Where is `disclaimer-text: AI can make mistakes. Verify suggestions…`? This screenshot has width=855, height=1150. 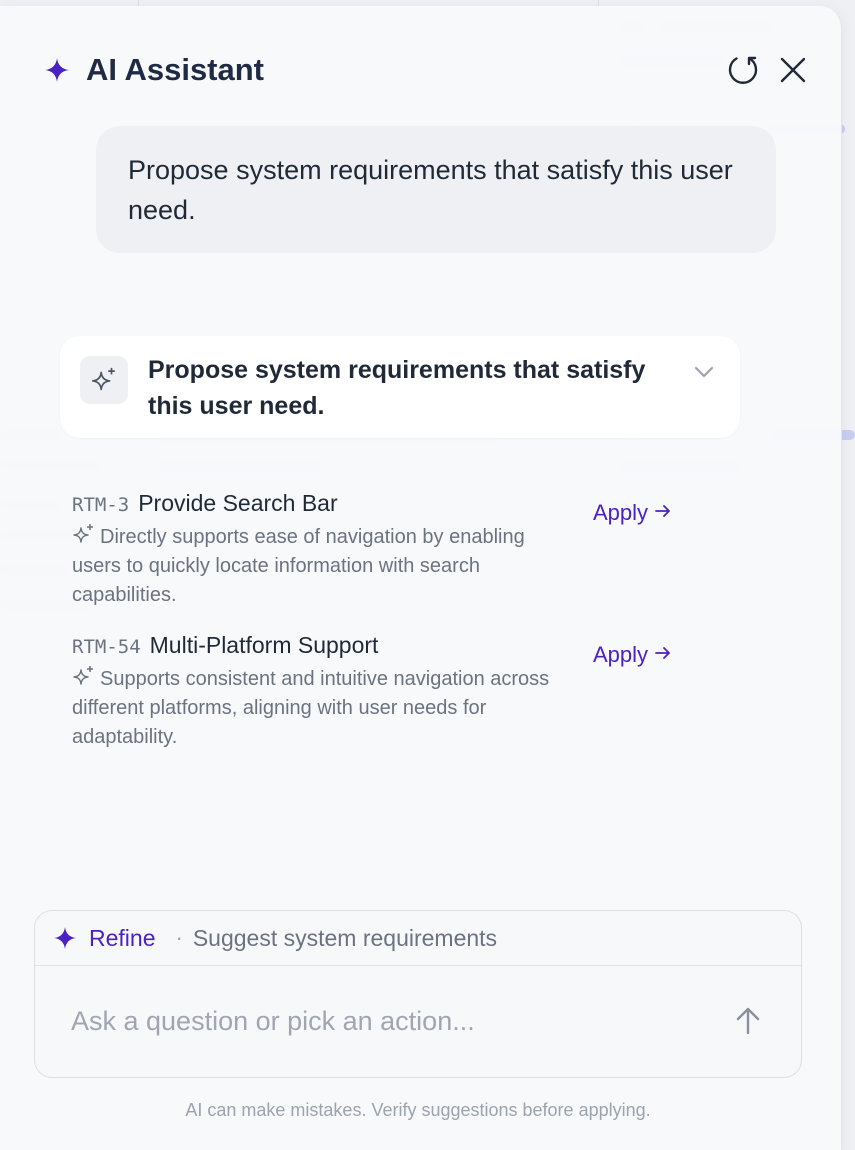 disclaimer-text: AI can make mistakes. Verify suggestions… is located at coordinates (418, 1110).